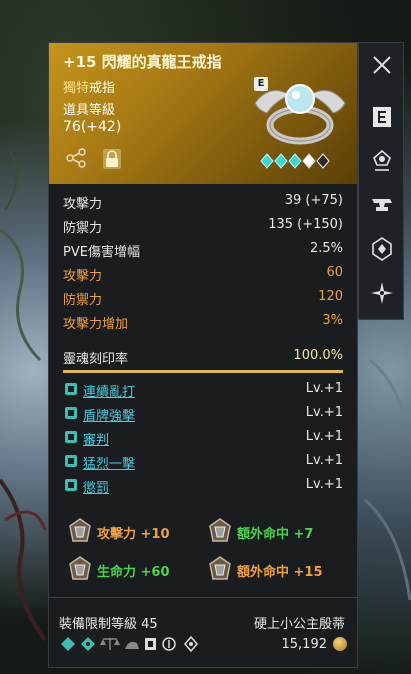  I want to click on stat-value: 60, so click(334, 272).